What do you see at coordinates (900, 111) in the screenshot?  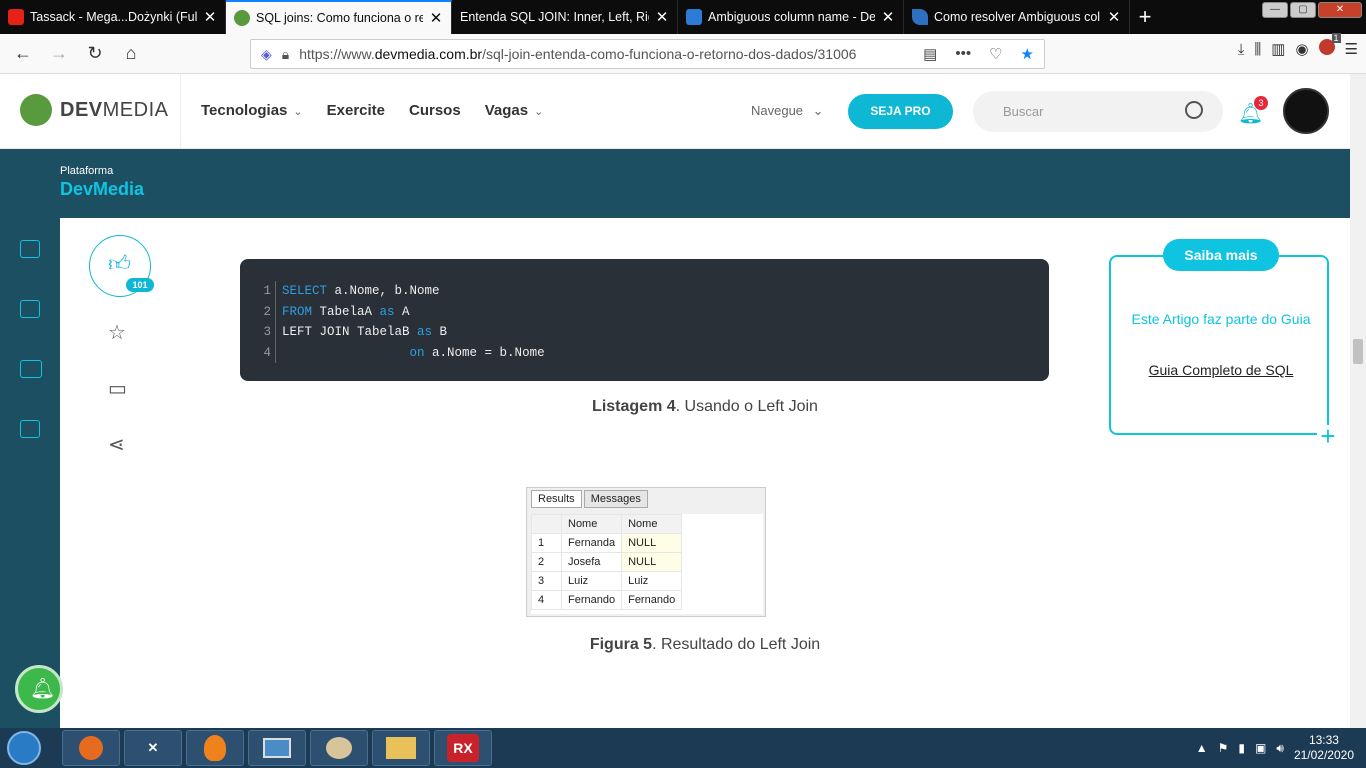 I see `seja-pro-button: SEJA PRO` at bounding box center [900, 111].